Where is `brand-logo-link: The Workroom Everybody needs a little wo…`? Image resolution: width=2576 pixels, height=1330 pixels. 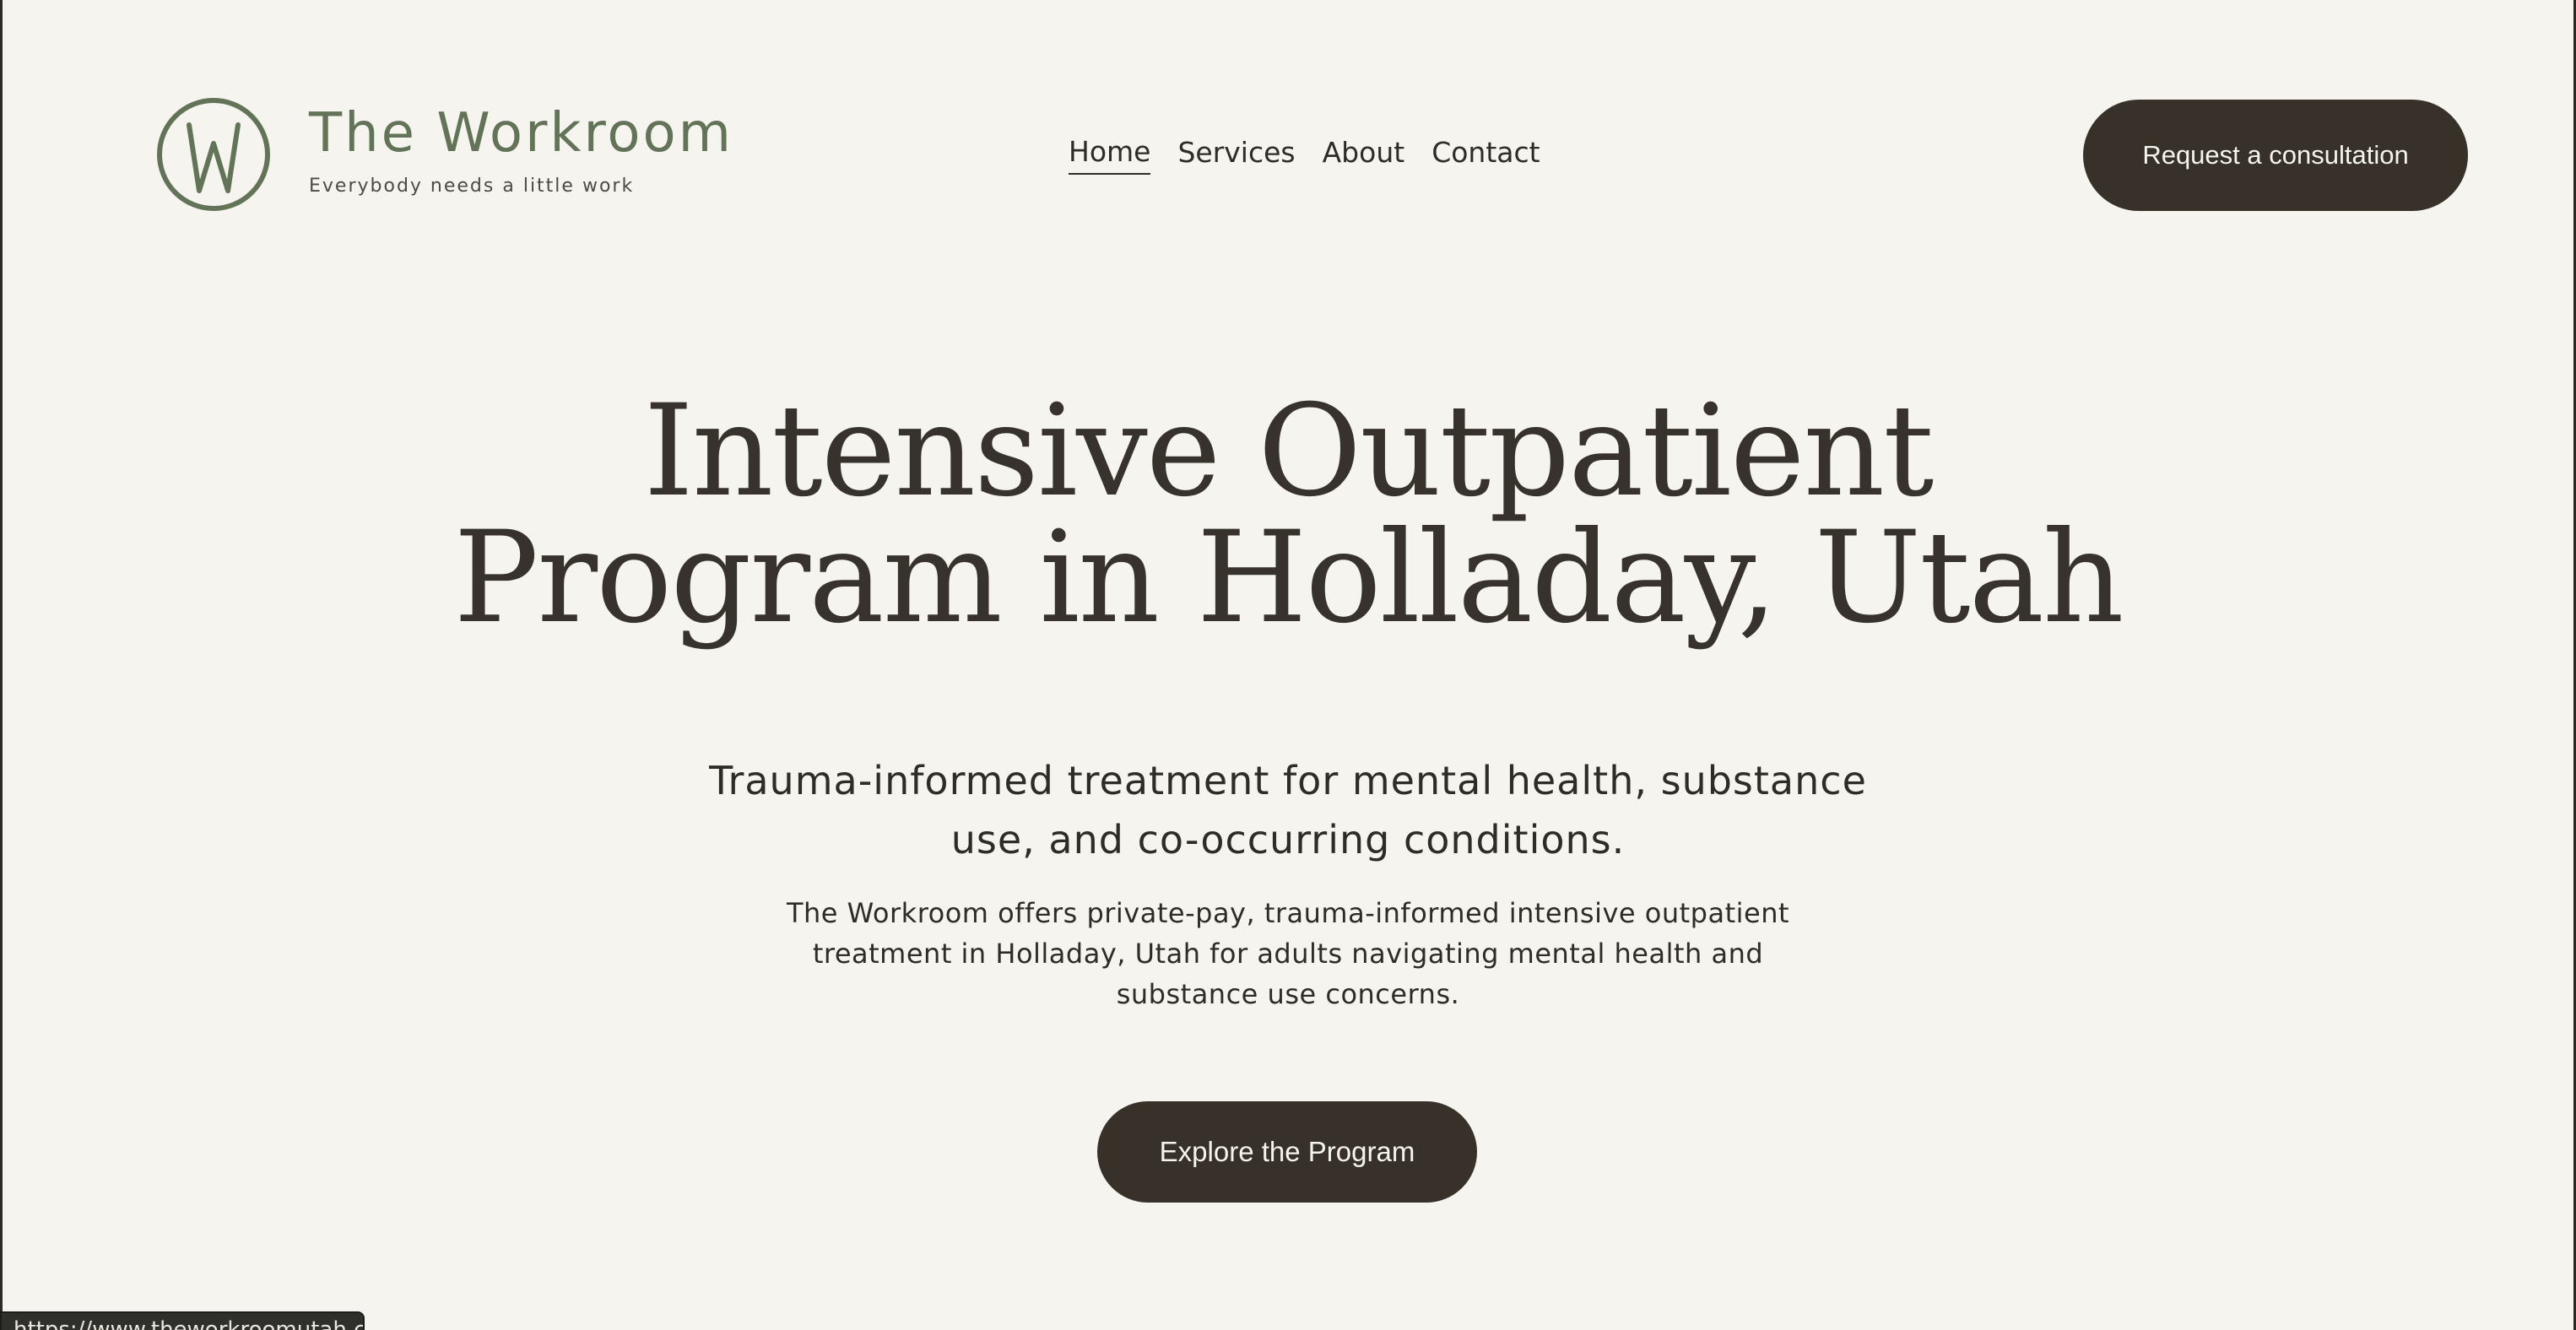
brand-logo-link: The Workroom Everybody needs a little wo… is located at coordinates (444, 155).